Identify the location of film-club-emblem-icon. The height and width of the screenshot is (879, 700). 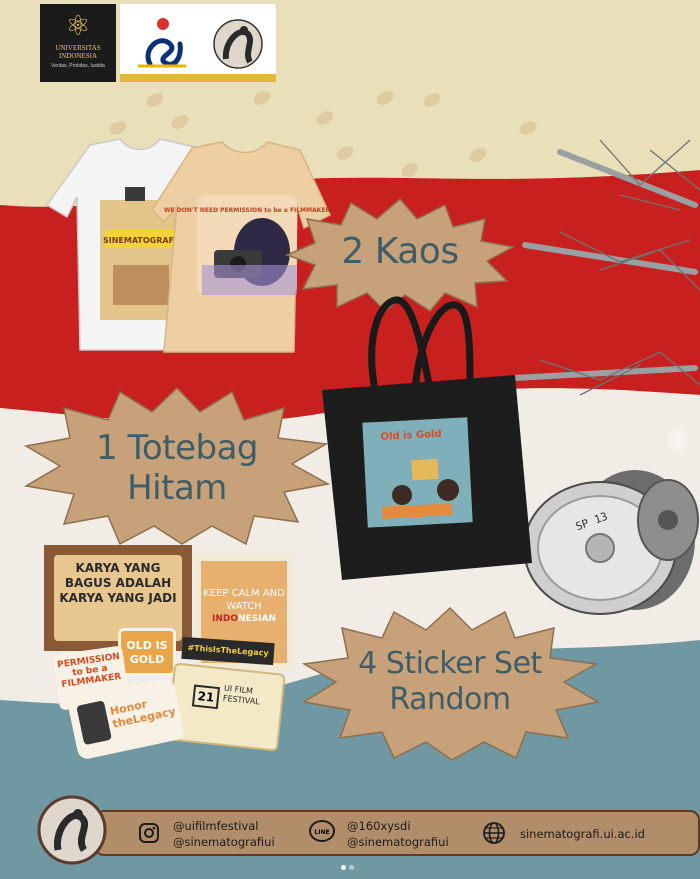
(72, 830).